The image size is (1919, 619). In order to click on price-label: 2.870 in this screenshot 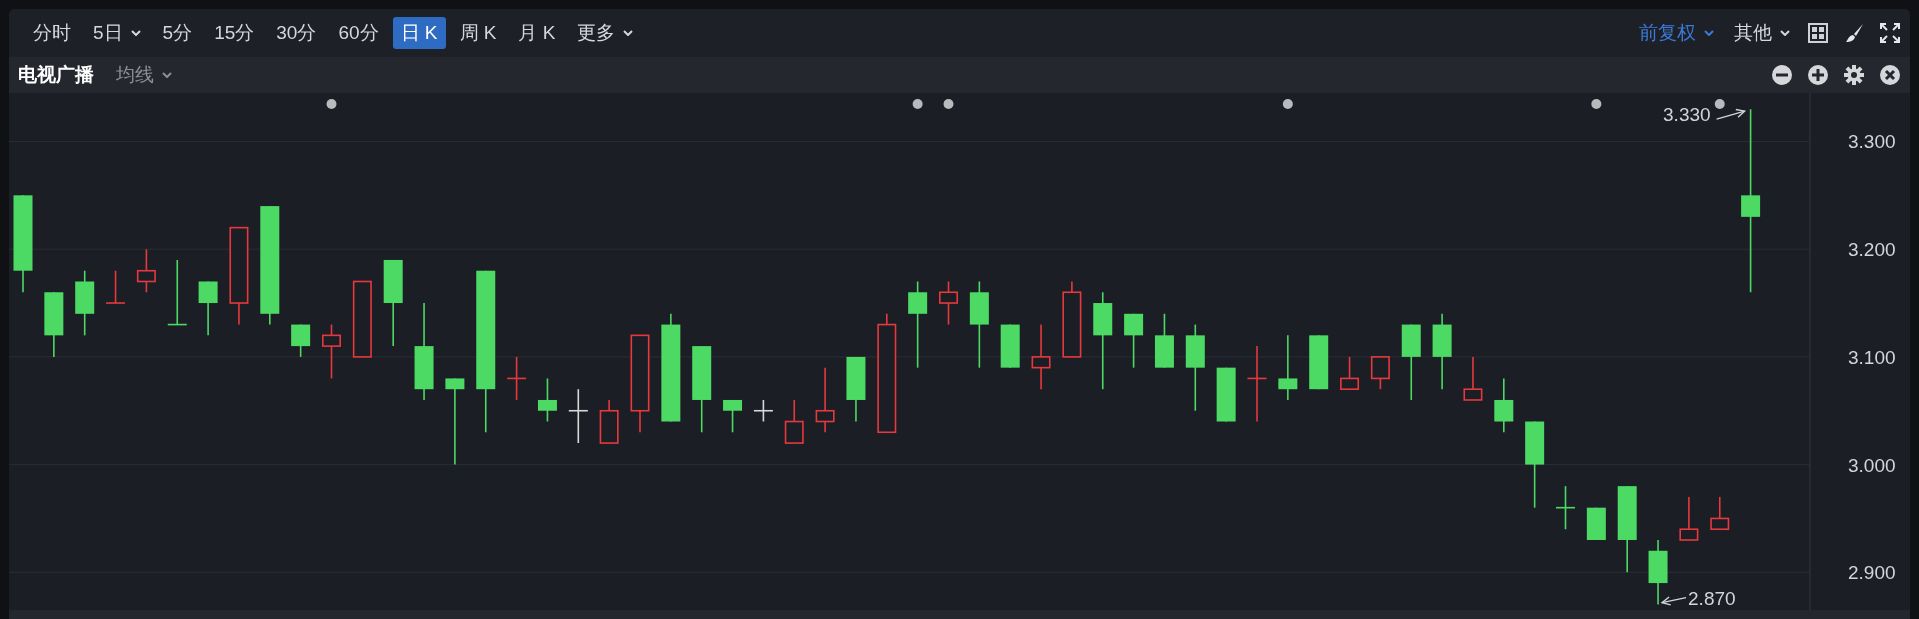, I will do `click(1712, 598)`.